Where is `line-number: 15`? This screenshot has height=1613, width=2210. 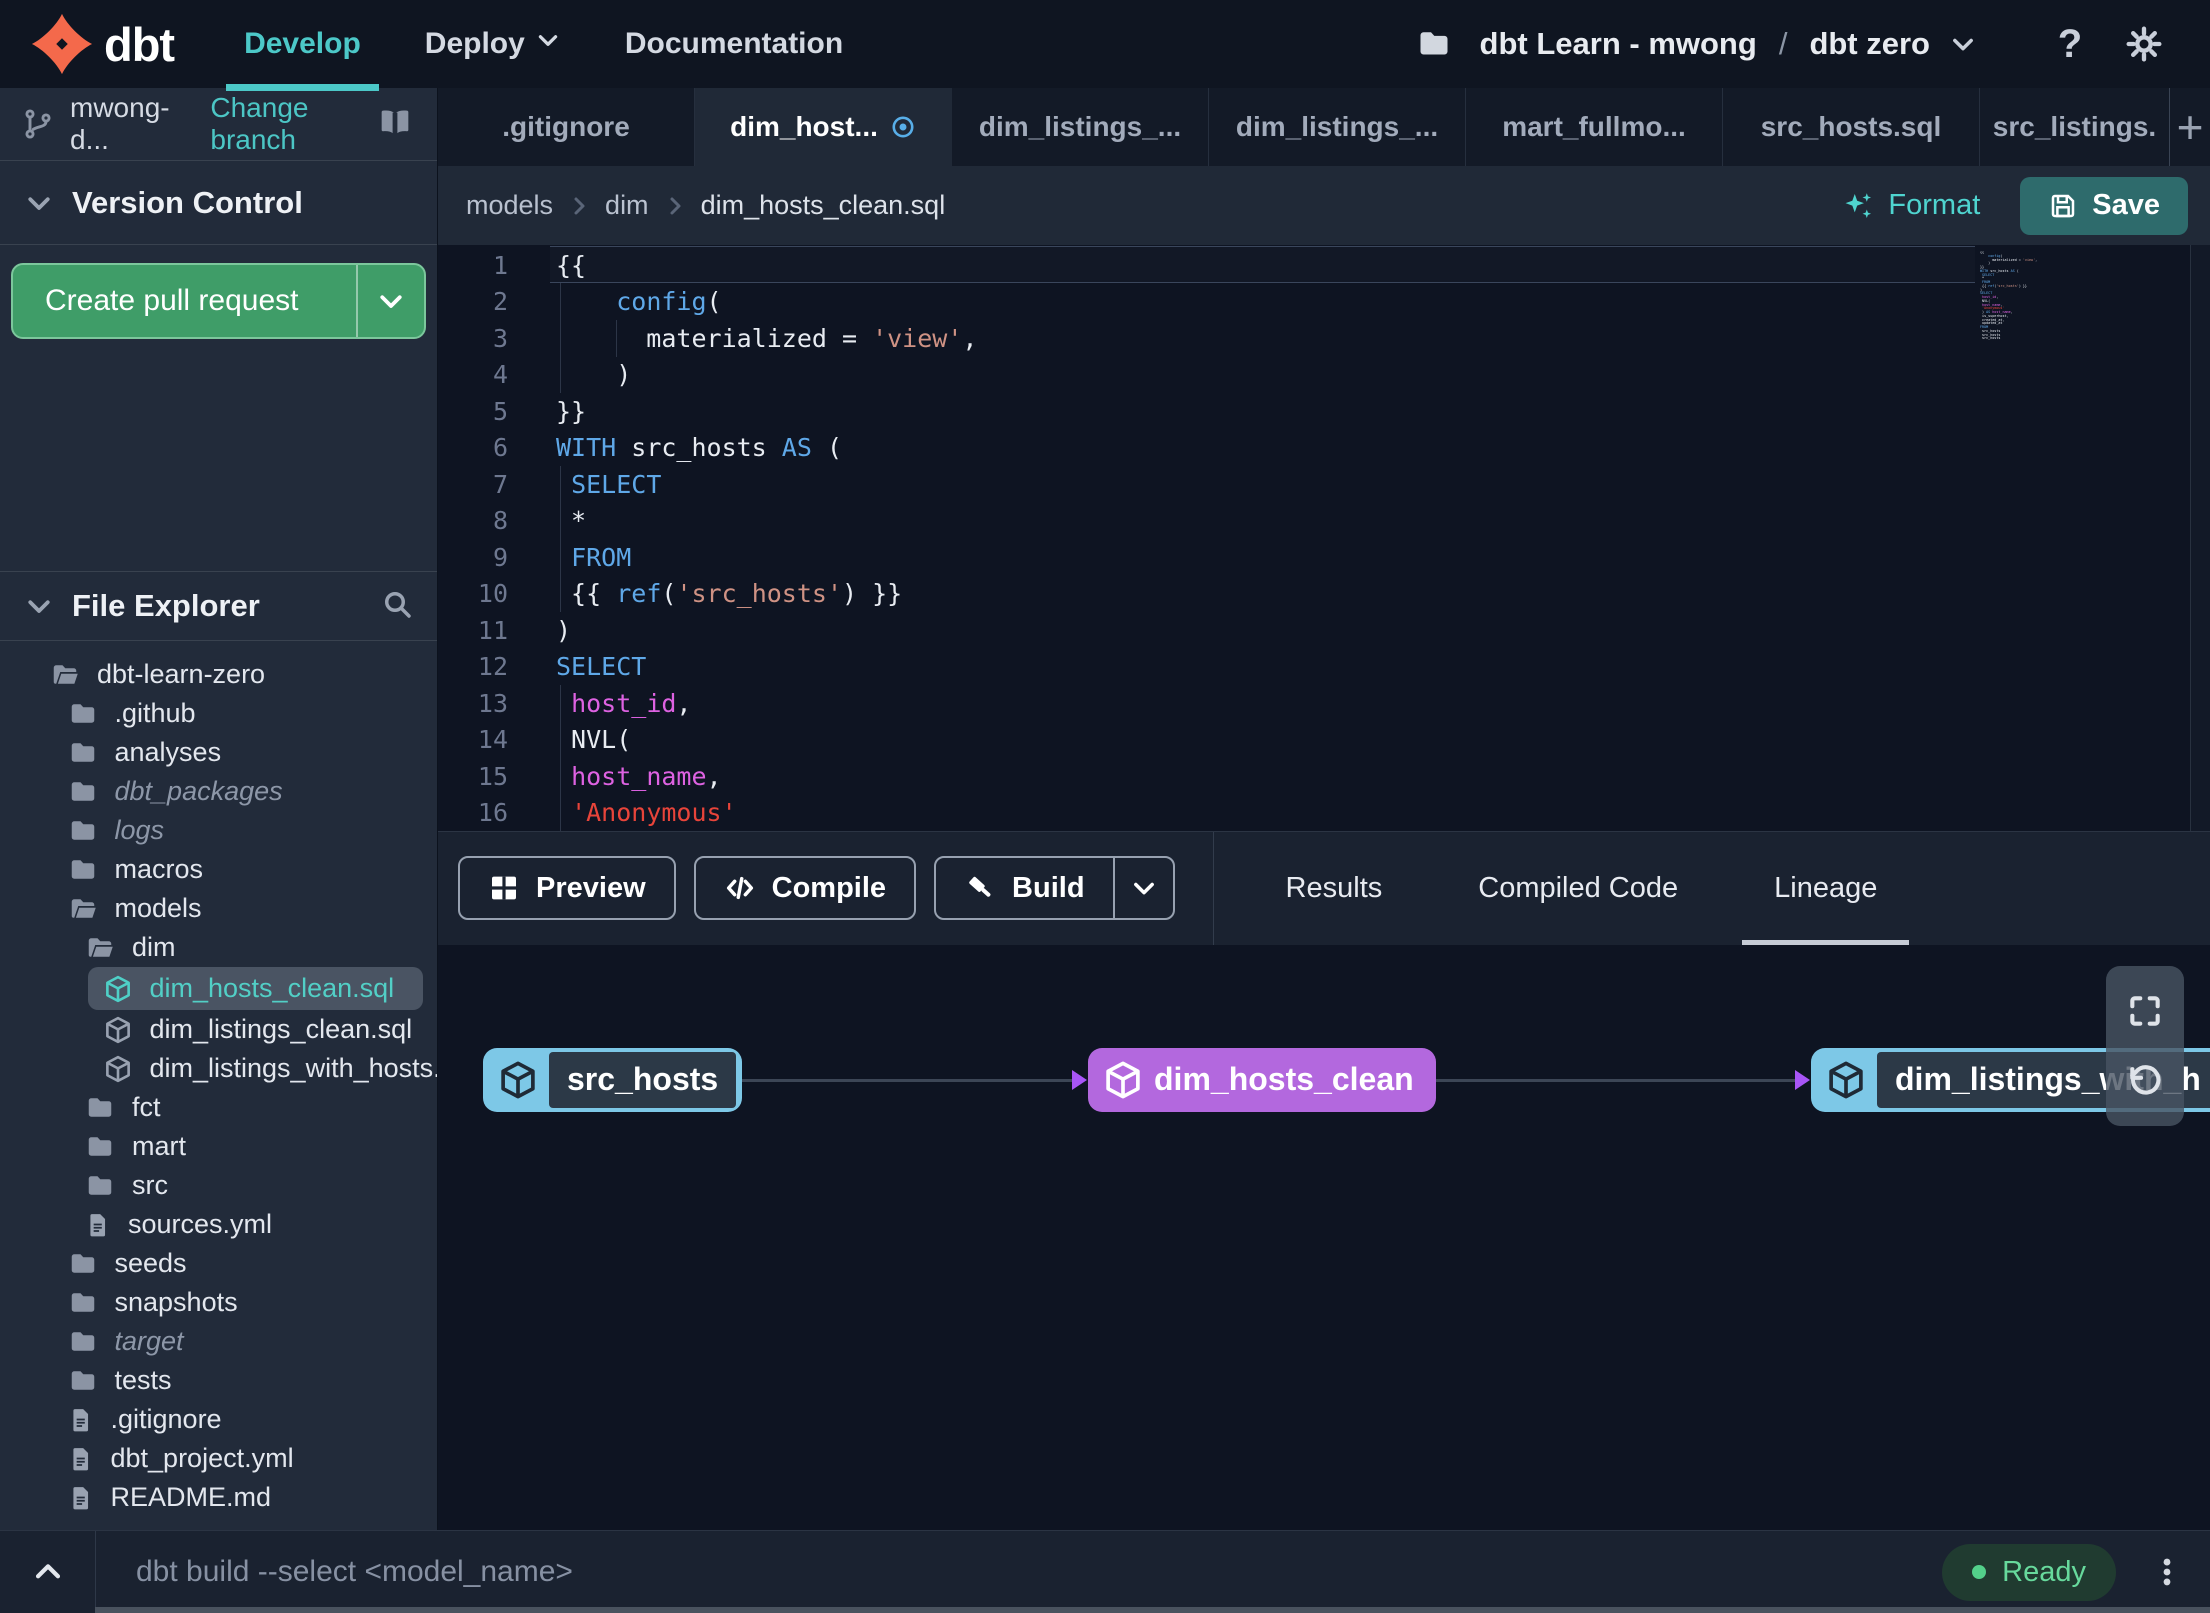 line-number: 15 is located at coordinates (492, 776).